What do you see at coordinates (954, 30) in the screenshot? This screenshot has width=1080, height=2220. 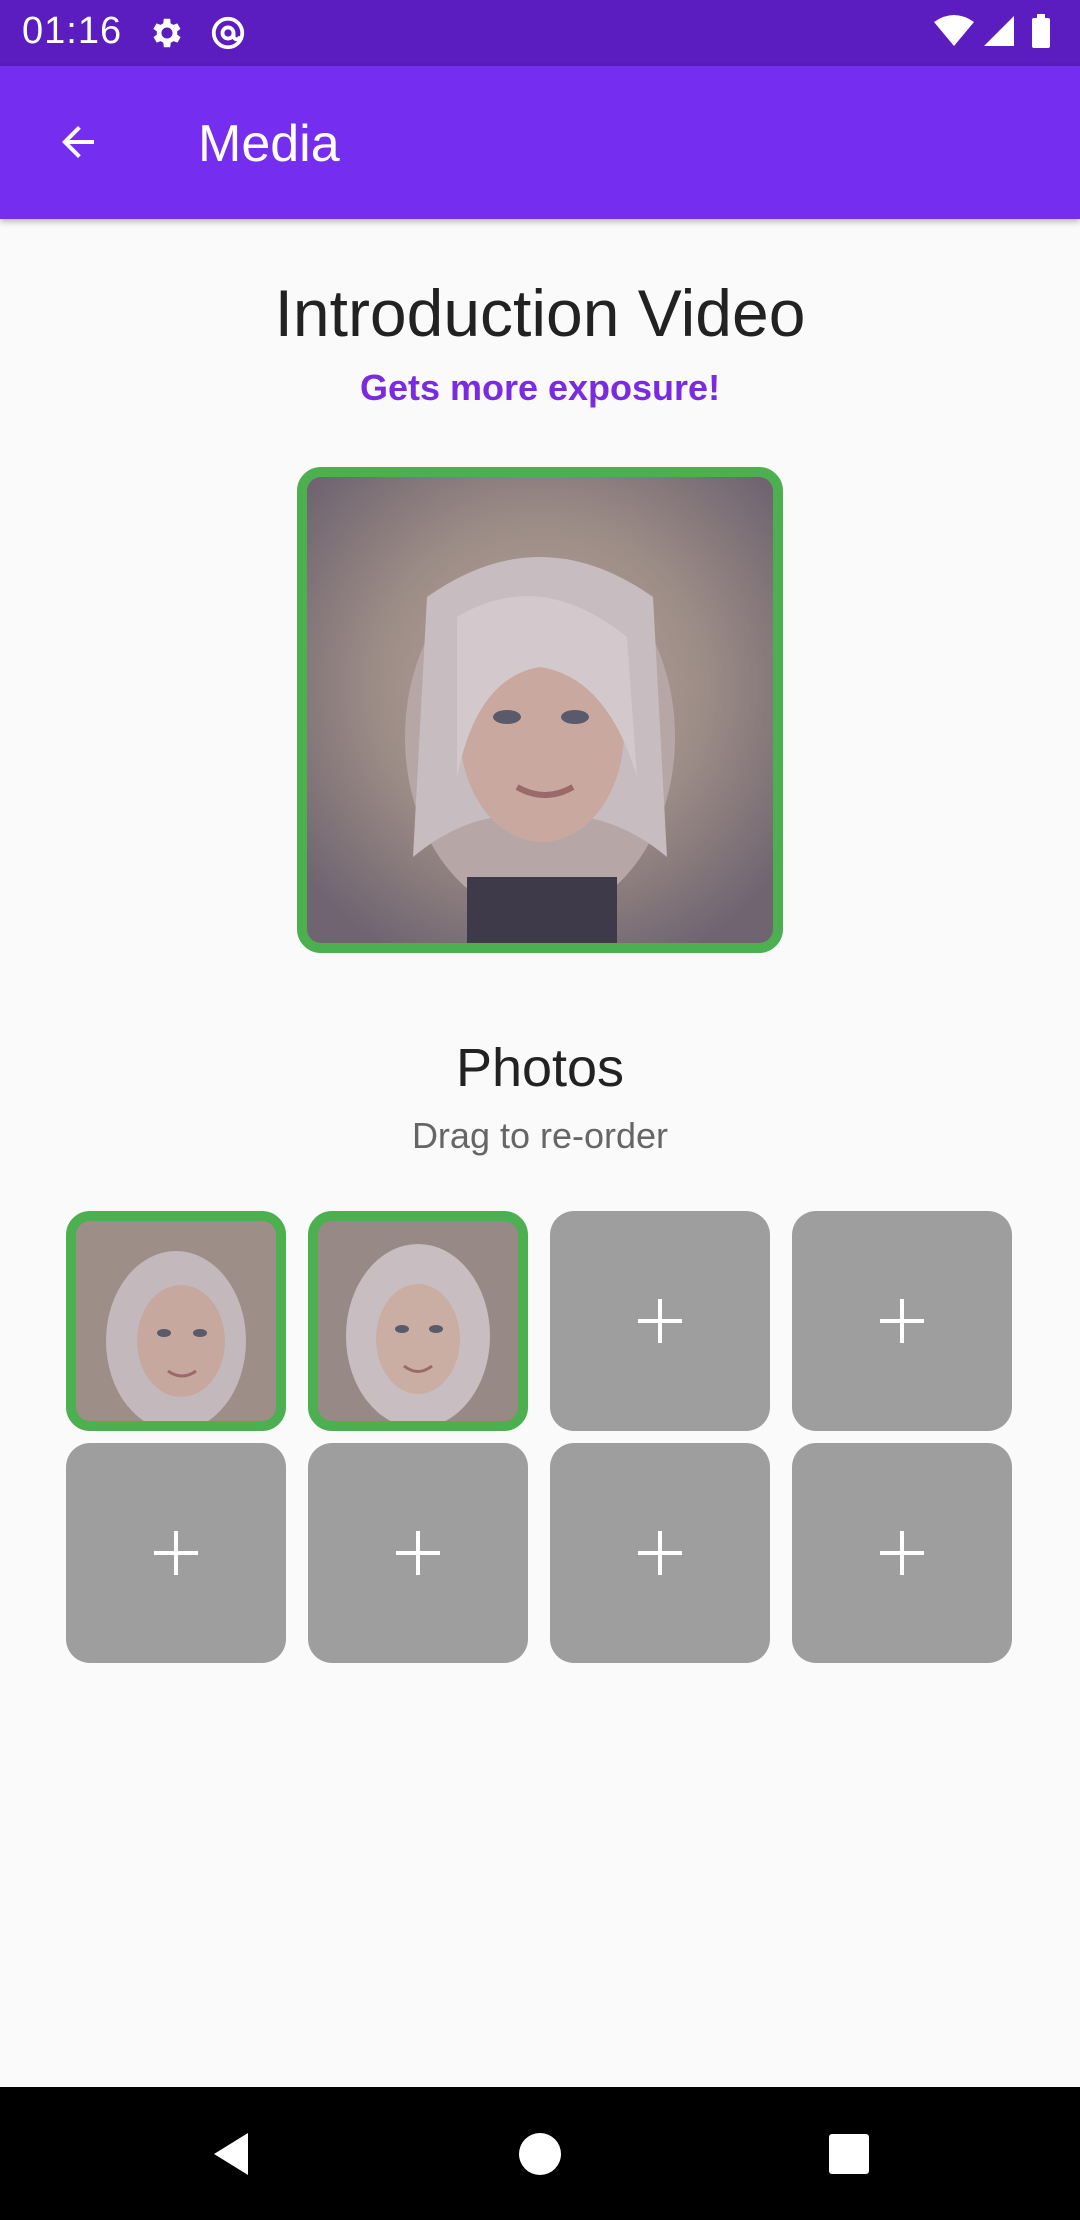 I see `wifi-icon` at bounding box center [954, 30].